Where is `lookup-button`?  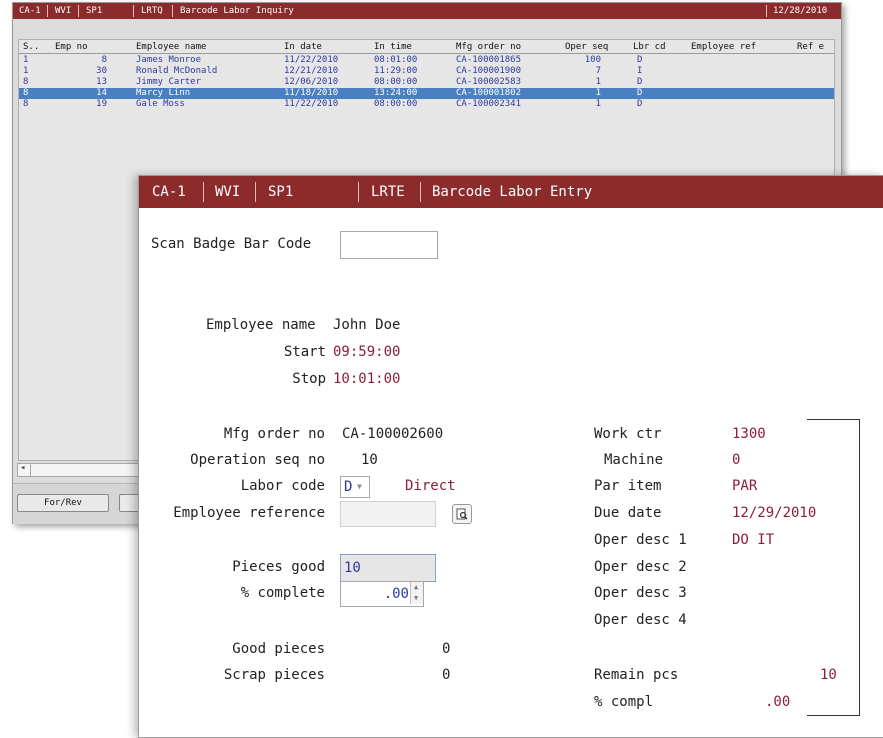
lookup-button is located at coordinates (462, 514).